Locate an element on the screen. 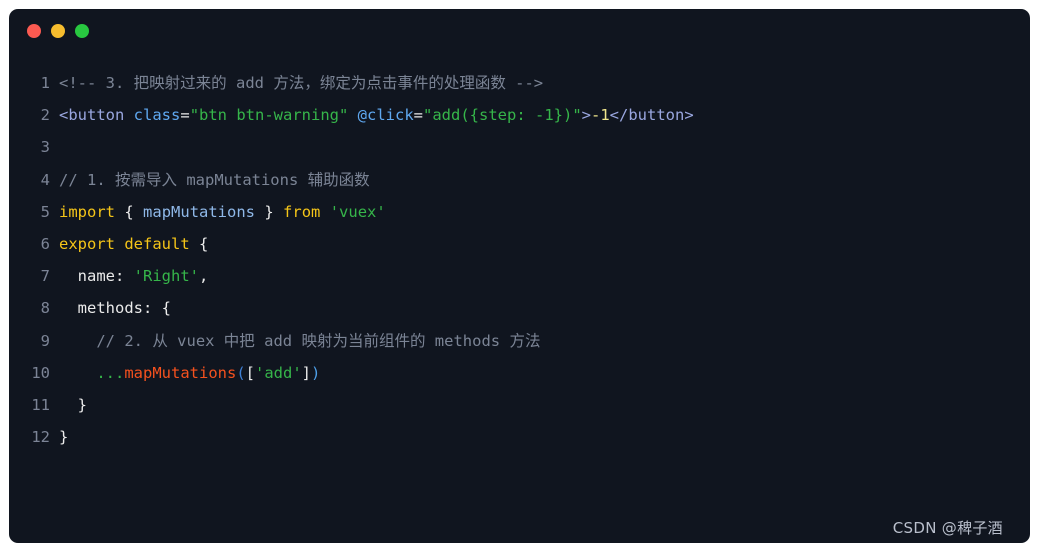  code-line-content: // 2. 从 vuex 中把 add 映射为当前组件的 methods 方法 is located at coordinates (544, 341).